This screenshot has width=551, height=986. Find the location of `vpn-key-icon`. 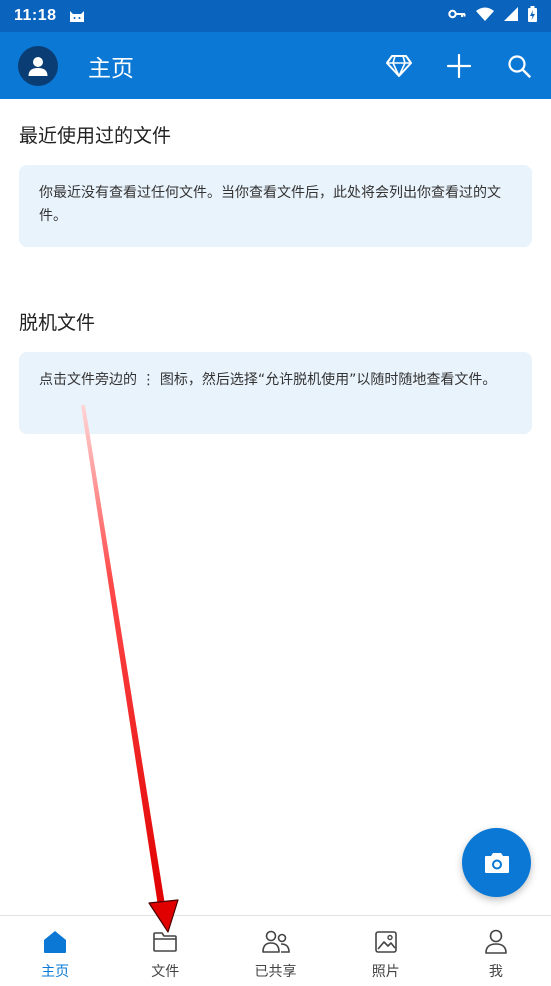

vpn-key-icon is located at coordinates (457, 16).